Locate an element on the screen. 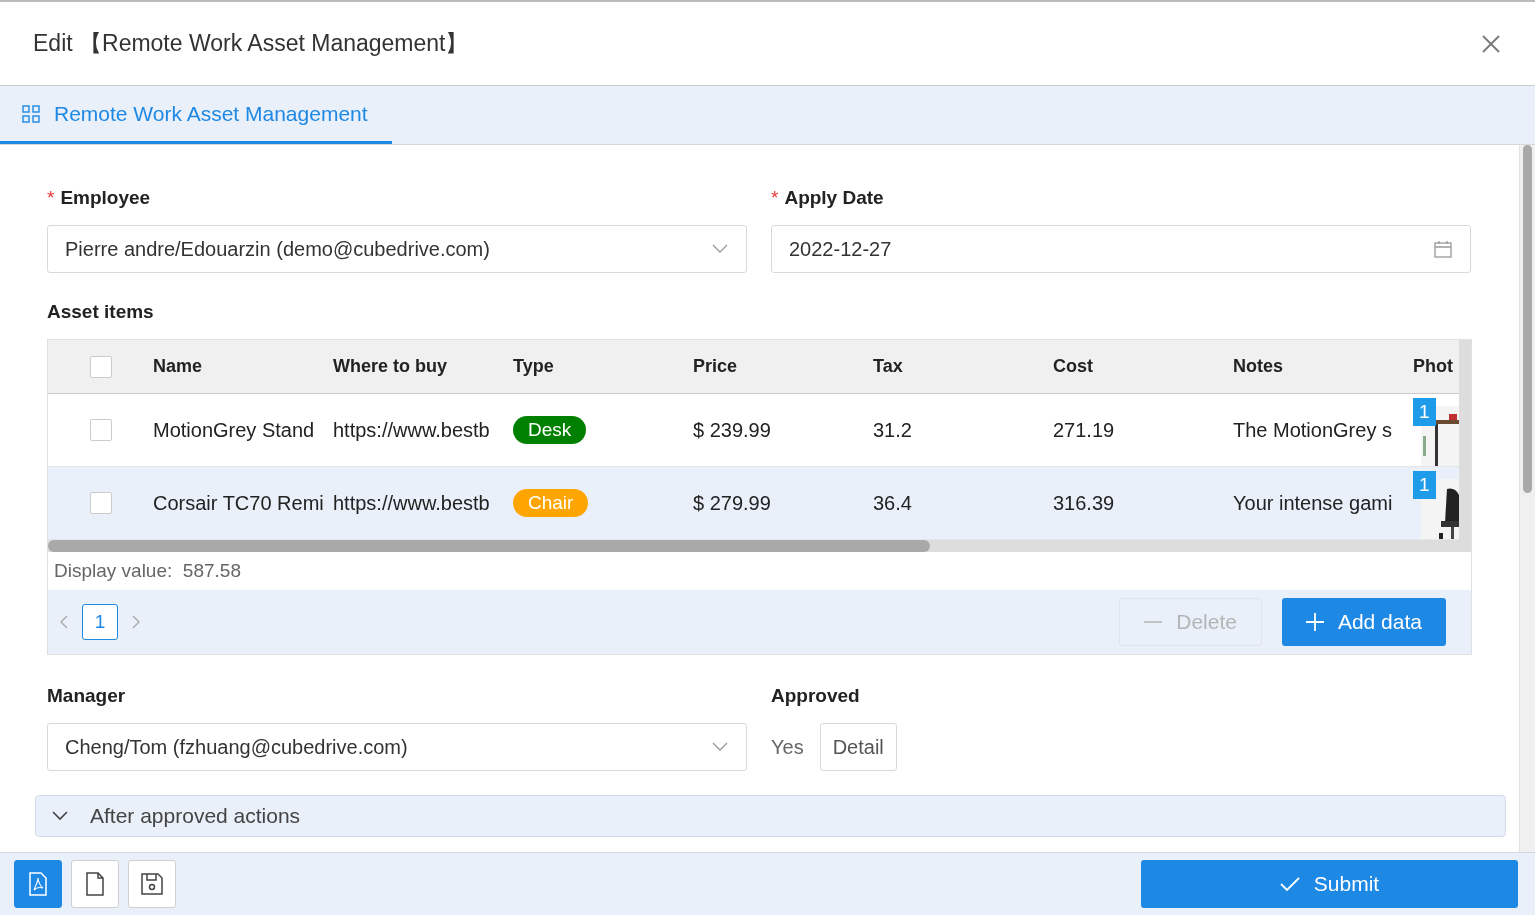 The height and width of the screenshot is (915, 1535). table-cell-text: 316.39 is located at coordinates (1084, 503).